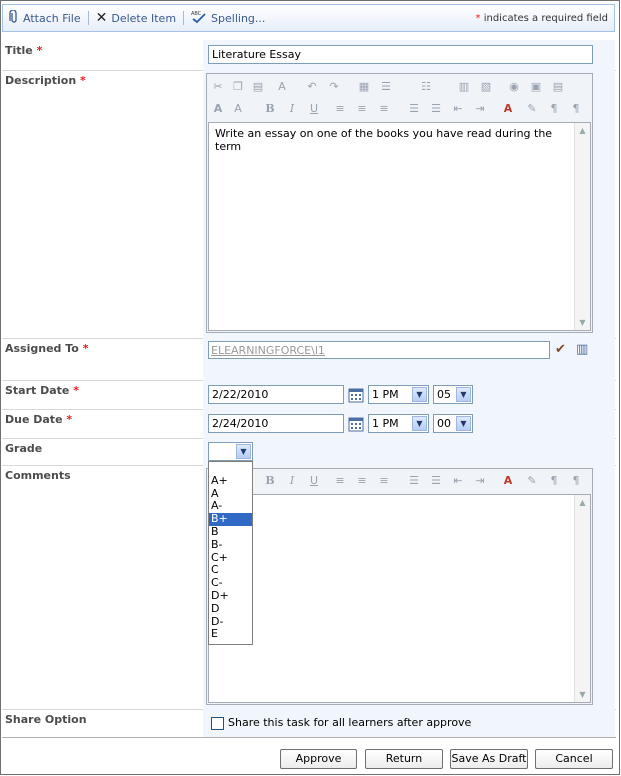  Describe the element at coordinates (136, 18) in the screenshot. I see `delete-item-button: ✕ Delete Item` at that location.